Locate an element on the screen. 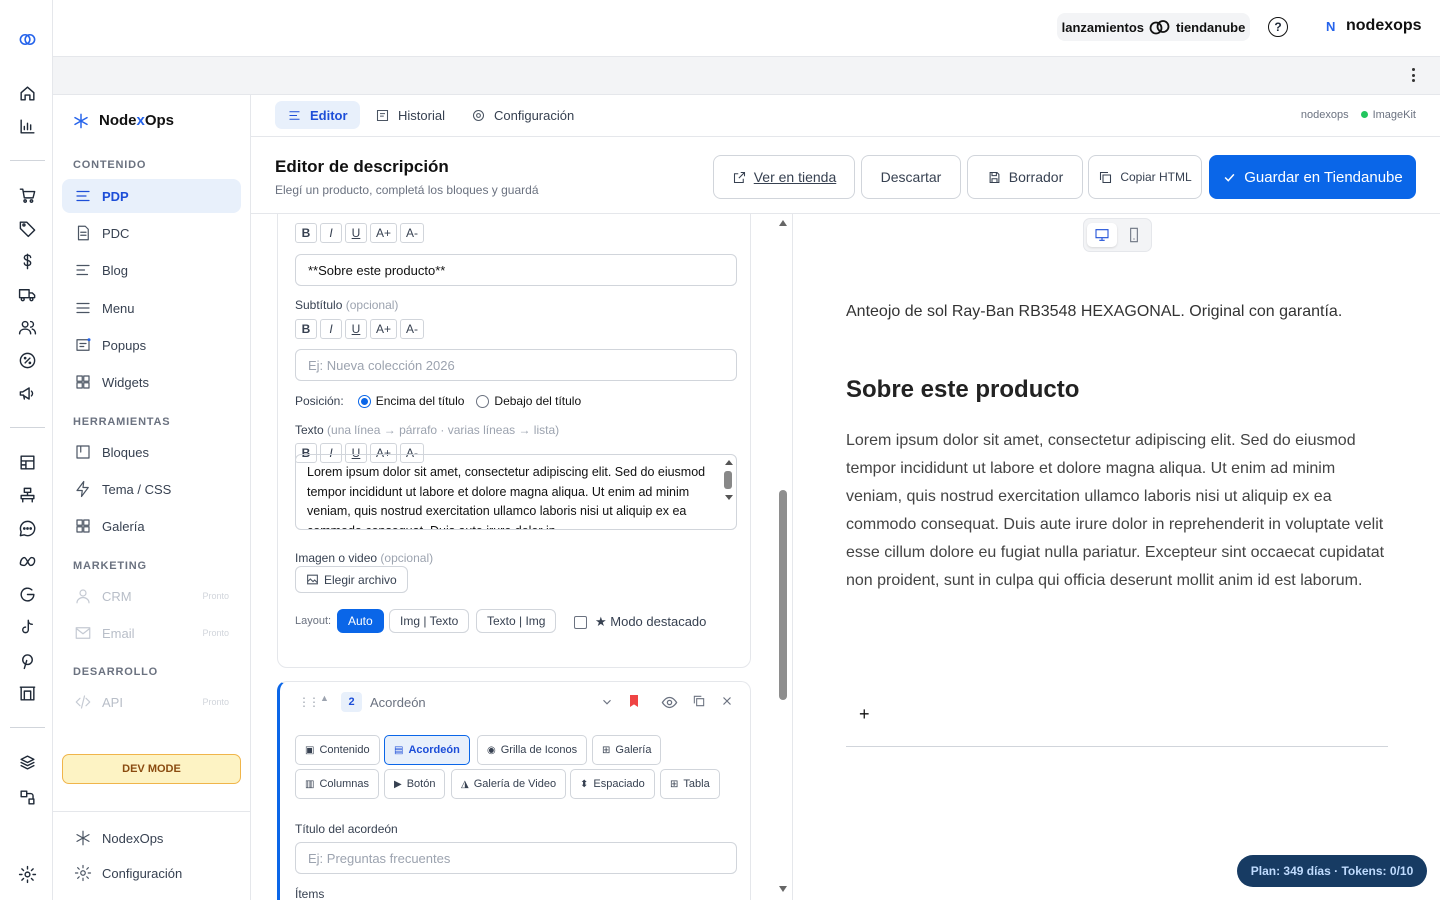 This screenshot has height=900, width=1440. type-contenido-button: ▣ Contenido is located at coordinates (337, 750).